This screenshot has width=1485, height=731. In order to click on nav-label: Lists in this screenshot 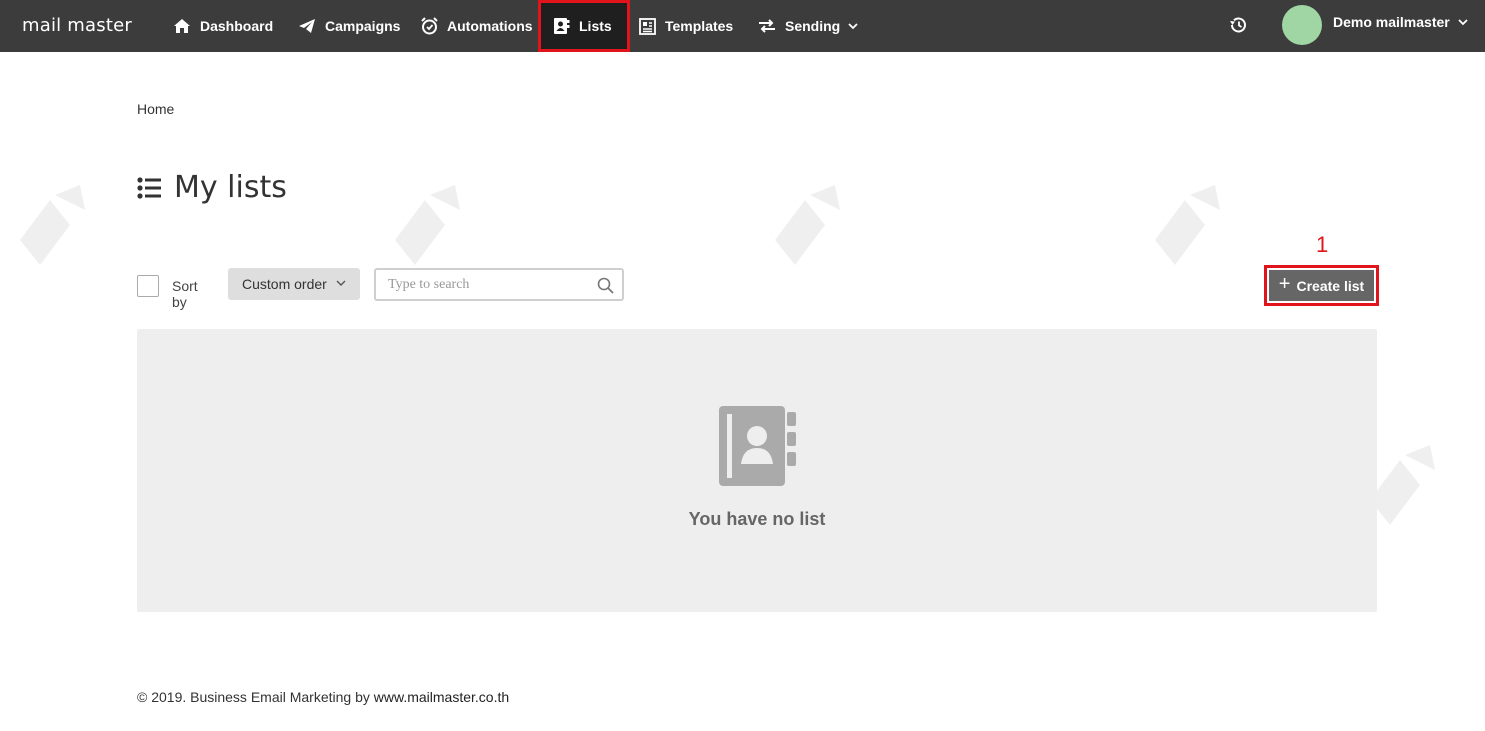, I will do `click(595, 26)`.